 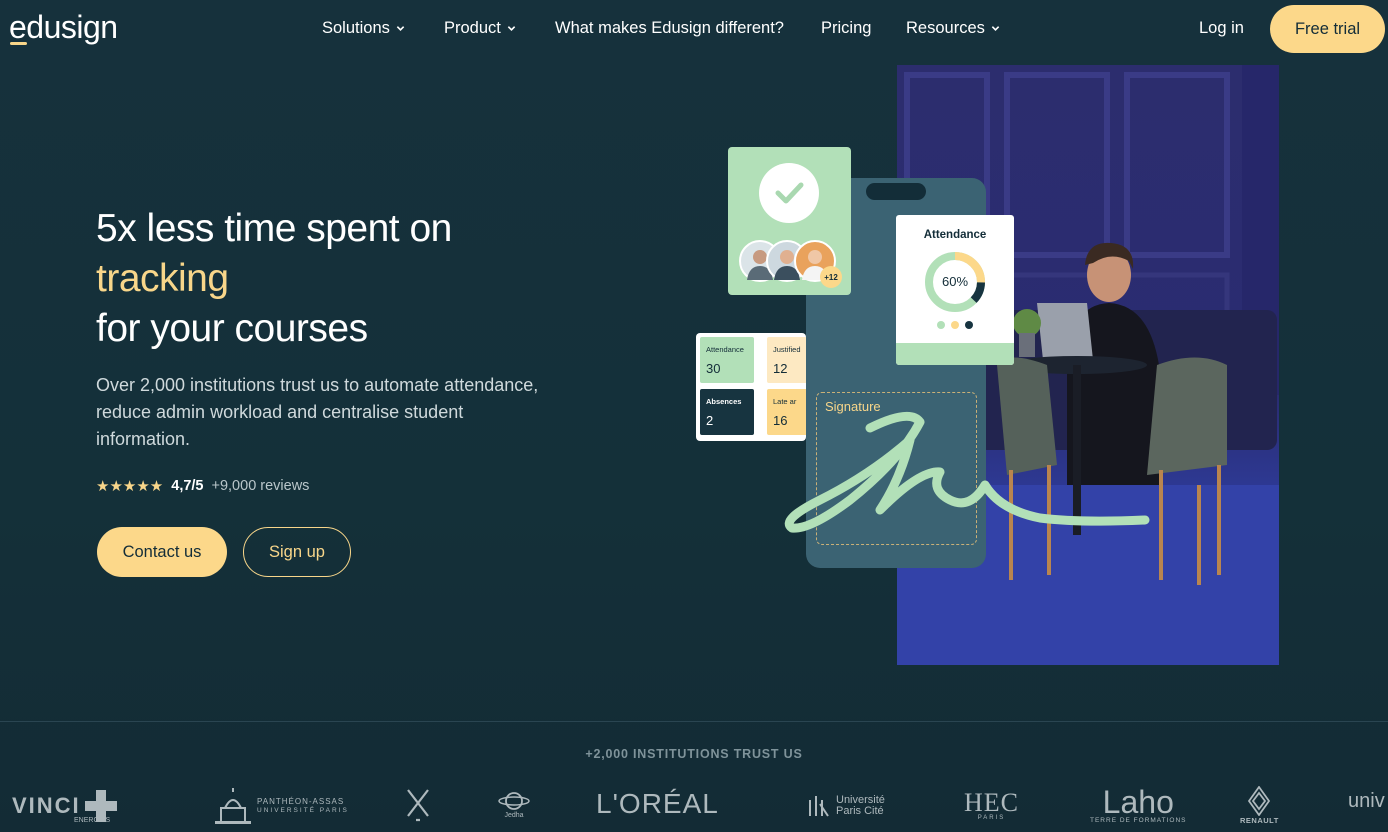 I want to click on stat-label: Attendance, so click(x=725, y=349).